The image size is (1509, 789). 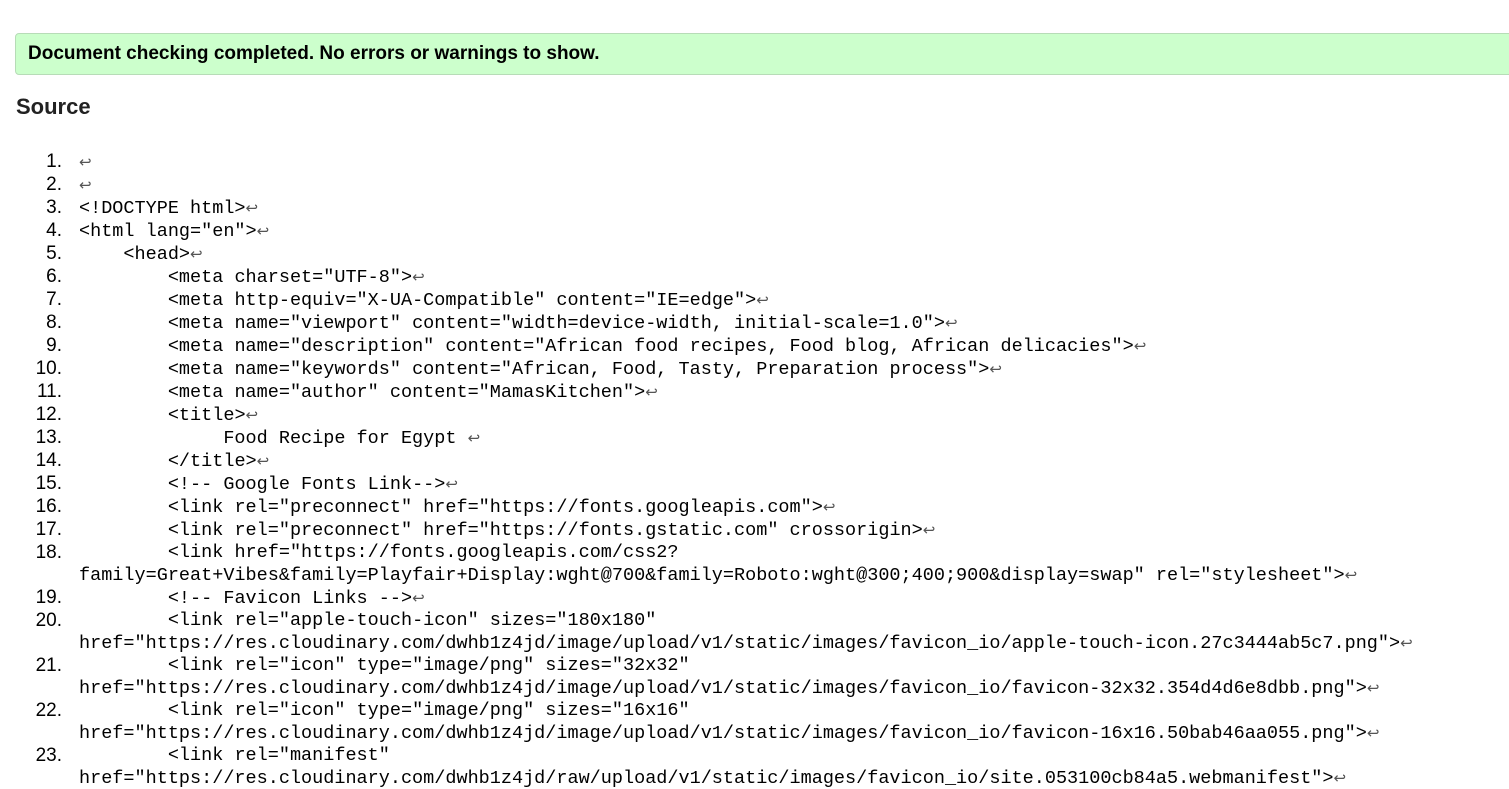 What do you see at coordinates (262, 484) in the screenshot?
I see `line-code: <!-- Google Fonts Link-->` at bounding box center [262, 484].